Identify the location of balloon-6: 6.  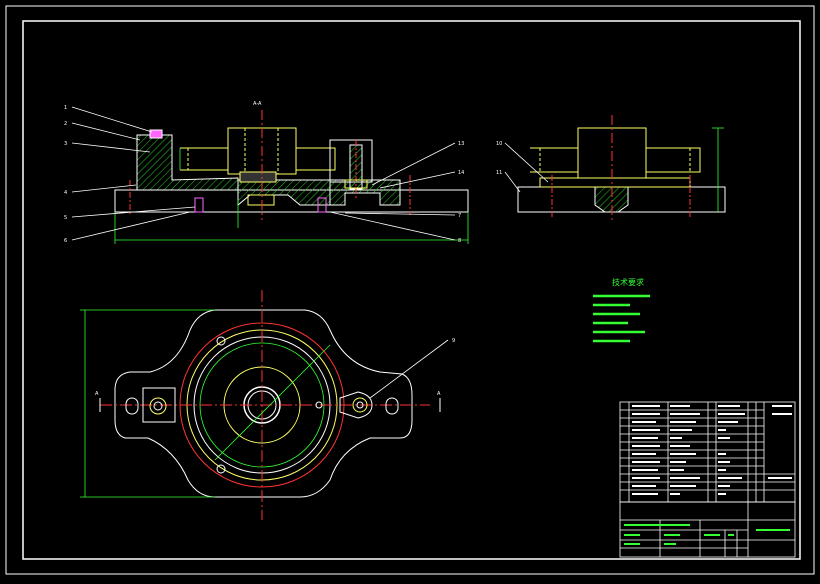
(65, 241).